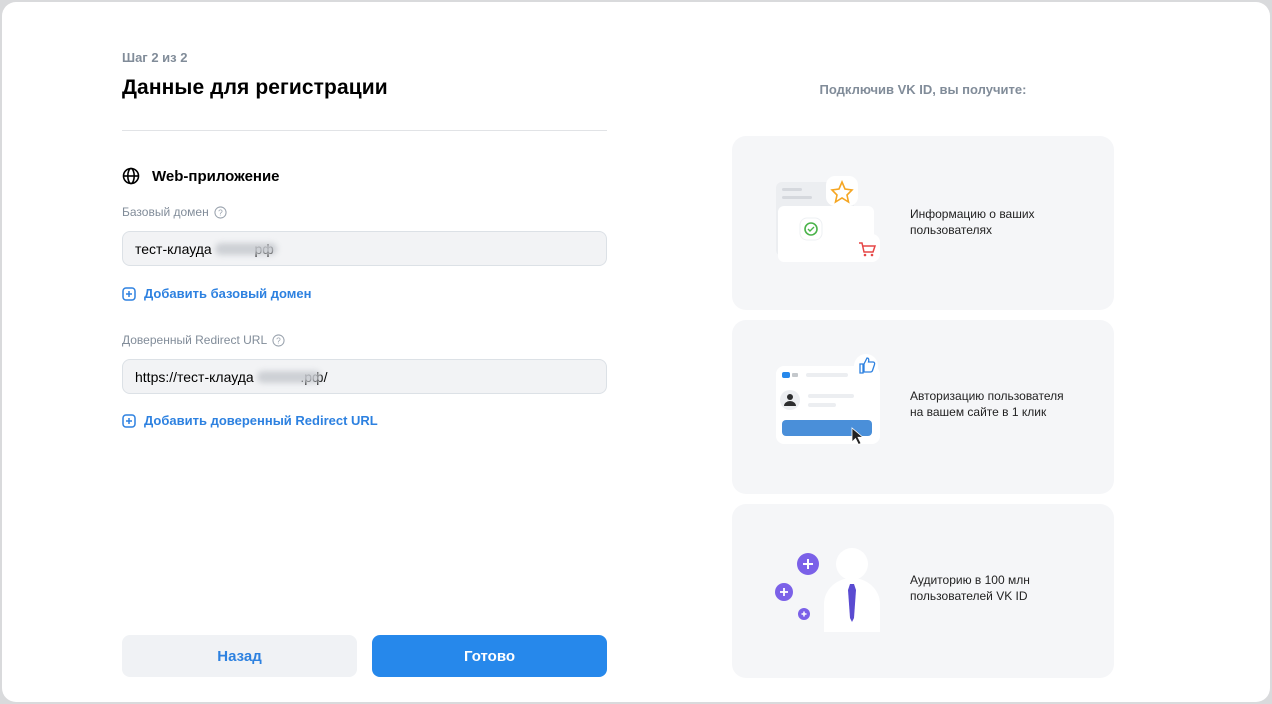 This screenshot has width=1272, height=704. I want to click on benefit-line: пользователях, so click(951, 230).